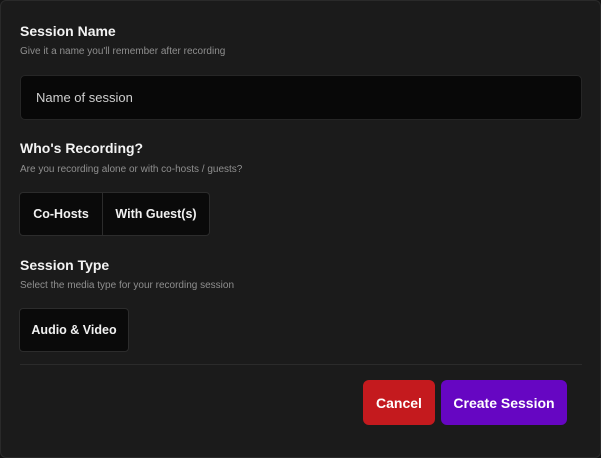 Image resolution: width=601 pixels, height=458 pixels. I want to click on create-session-button: Create Session, so click(504, 402).